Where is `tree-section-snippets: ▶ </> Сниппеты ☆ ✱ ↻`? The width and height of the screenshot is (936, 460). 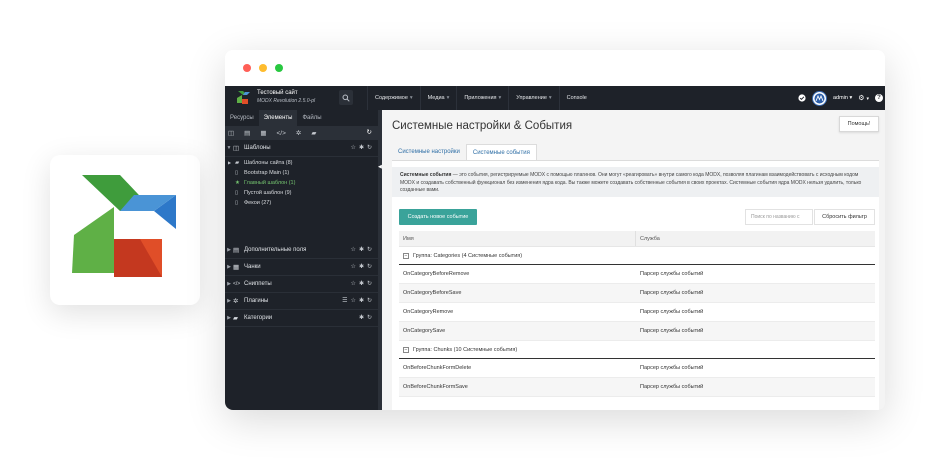 tree-section-snippets: ▶ </> Сниппеты ☆ ✱ ↻ is located at coordinates (301, 284).